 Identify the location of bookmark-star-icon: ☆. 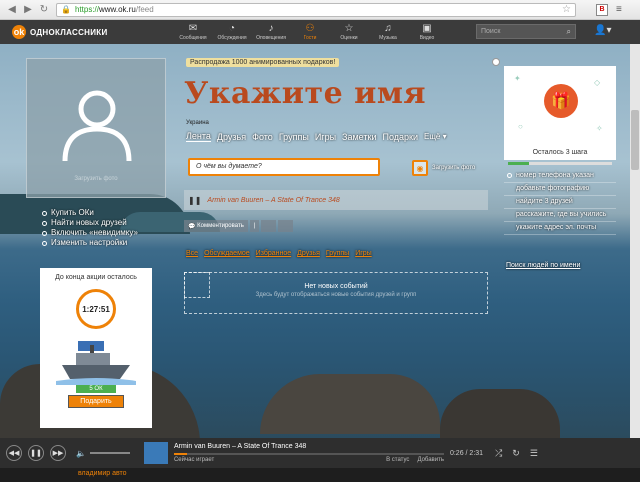
(566, 9).